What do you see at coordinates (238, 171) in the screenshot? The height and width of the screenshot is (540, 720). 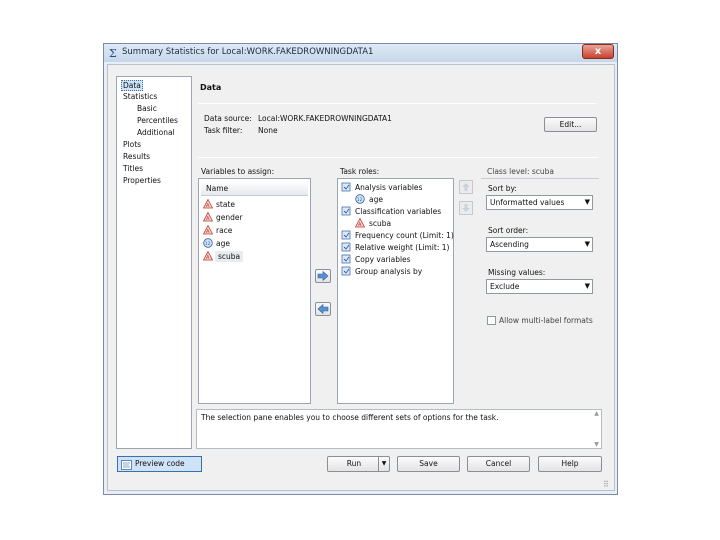 I see `variables-header: Variables to assign:` at bounding box center [238, 171].